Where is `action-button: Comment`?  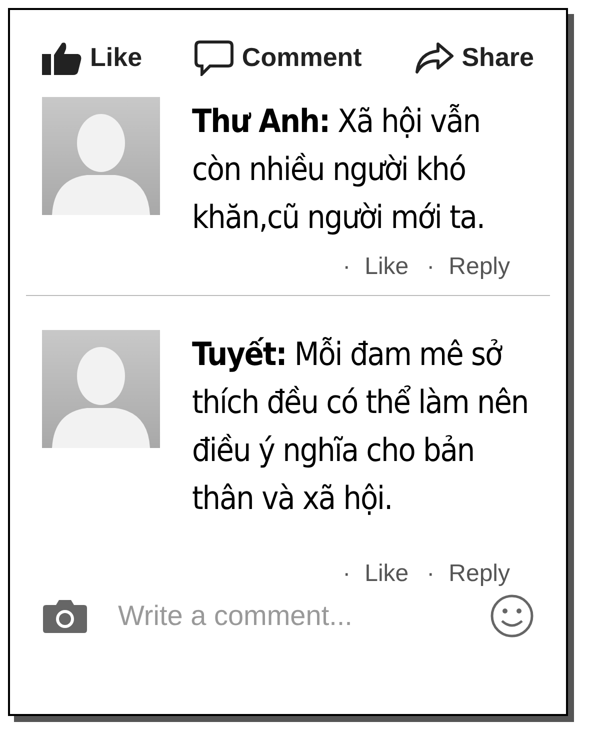 action-button: Comment is located at coordinates (278, 57).